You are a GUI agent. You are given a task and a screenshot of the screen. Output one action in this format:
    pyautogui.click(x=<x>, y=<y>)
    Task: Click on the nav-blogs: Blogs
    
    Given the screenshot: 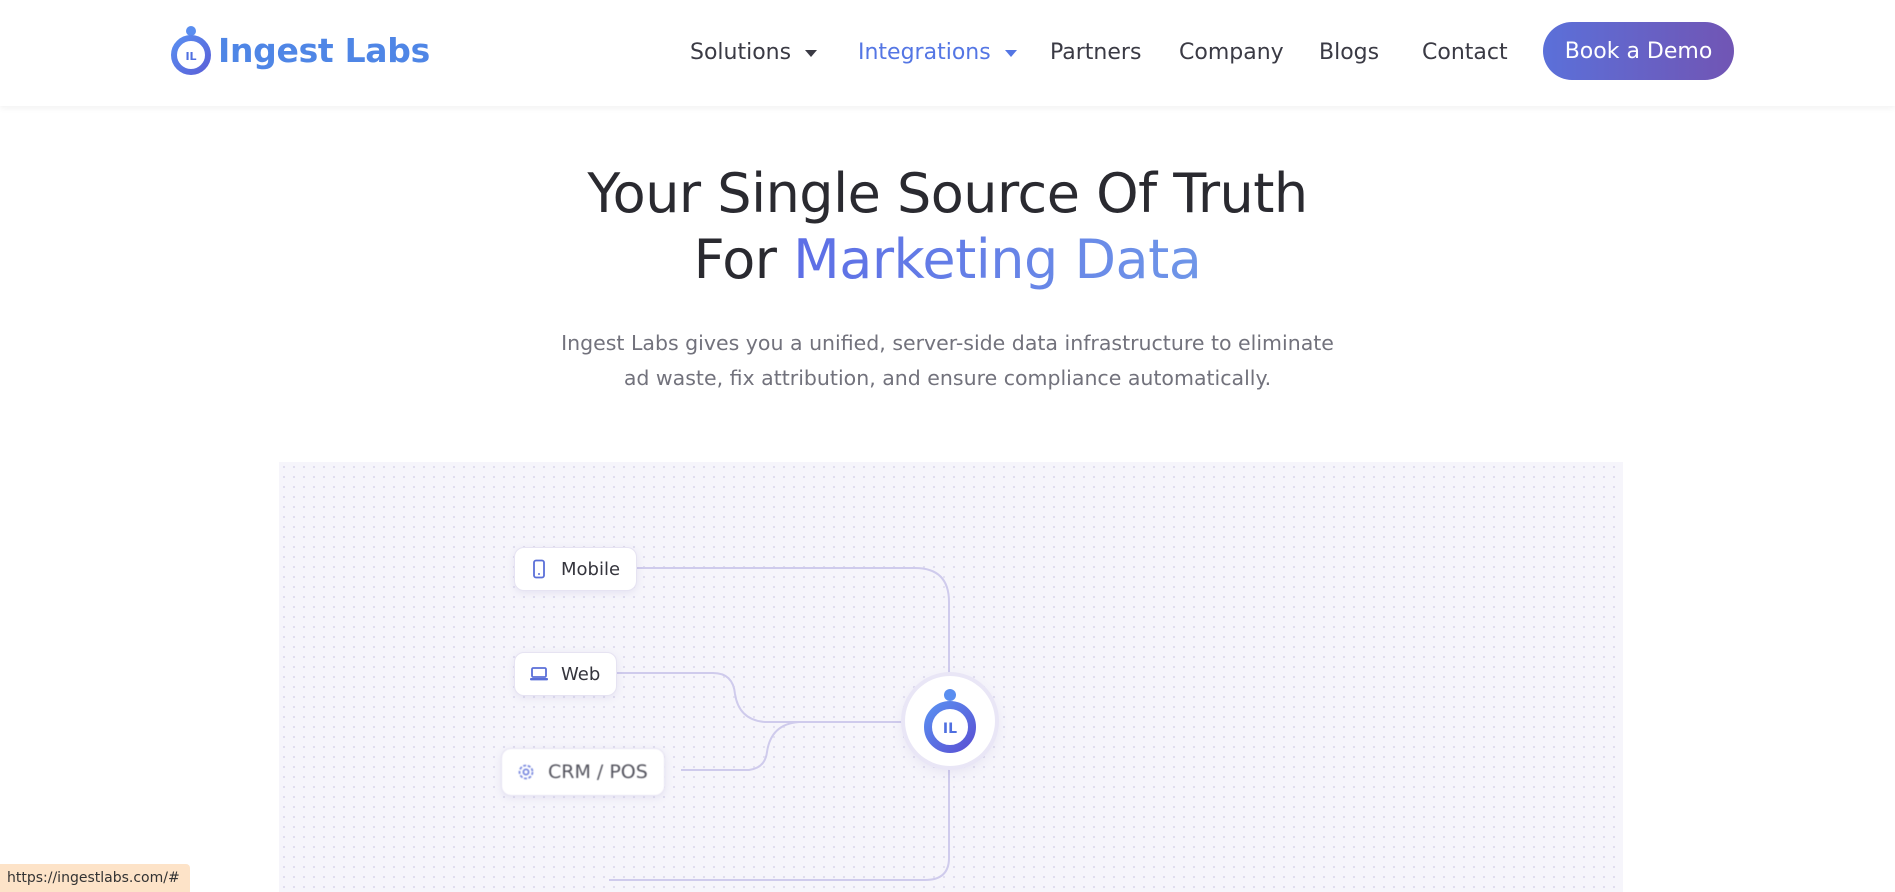 What is the action you would take?
    pyautogui.click(x=1349, y=52)
    